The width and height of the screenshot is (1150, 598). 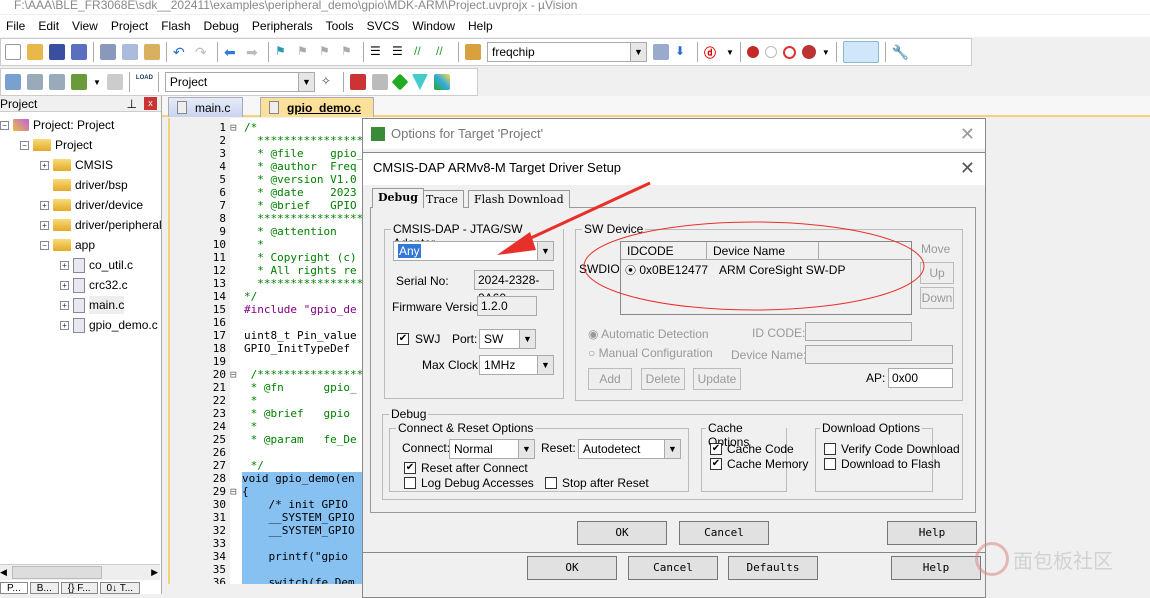 What do you see at coordinates (150, 103) in the screenshot?
I see `close-icon: x` at bounding box center [150, 103].